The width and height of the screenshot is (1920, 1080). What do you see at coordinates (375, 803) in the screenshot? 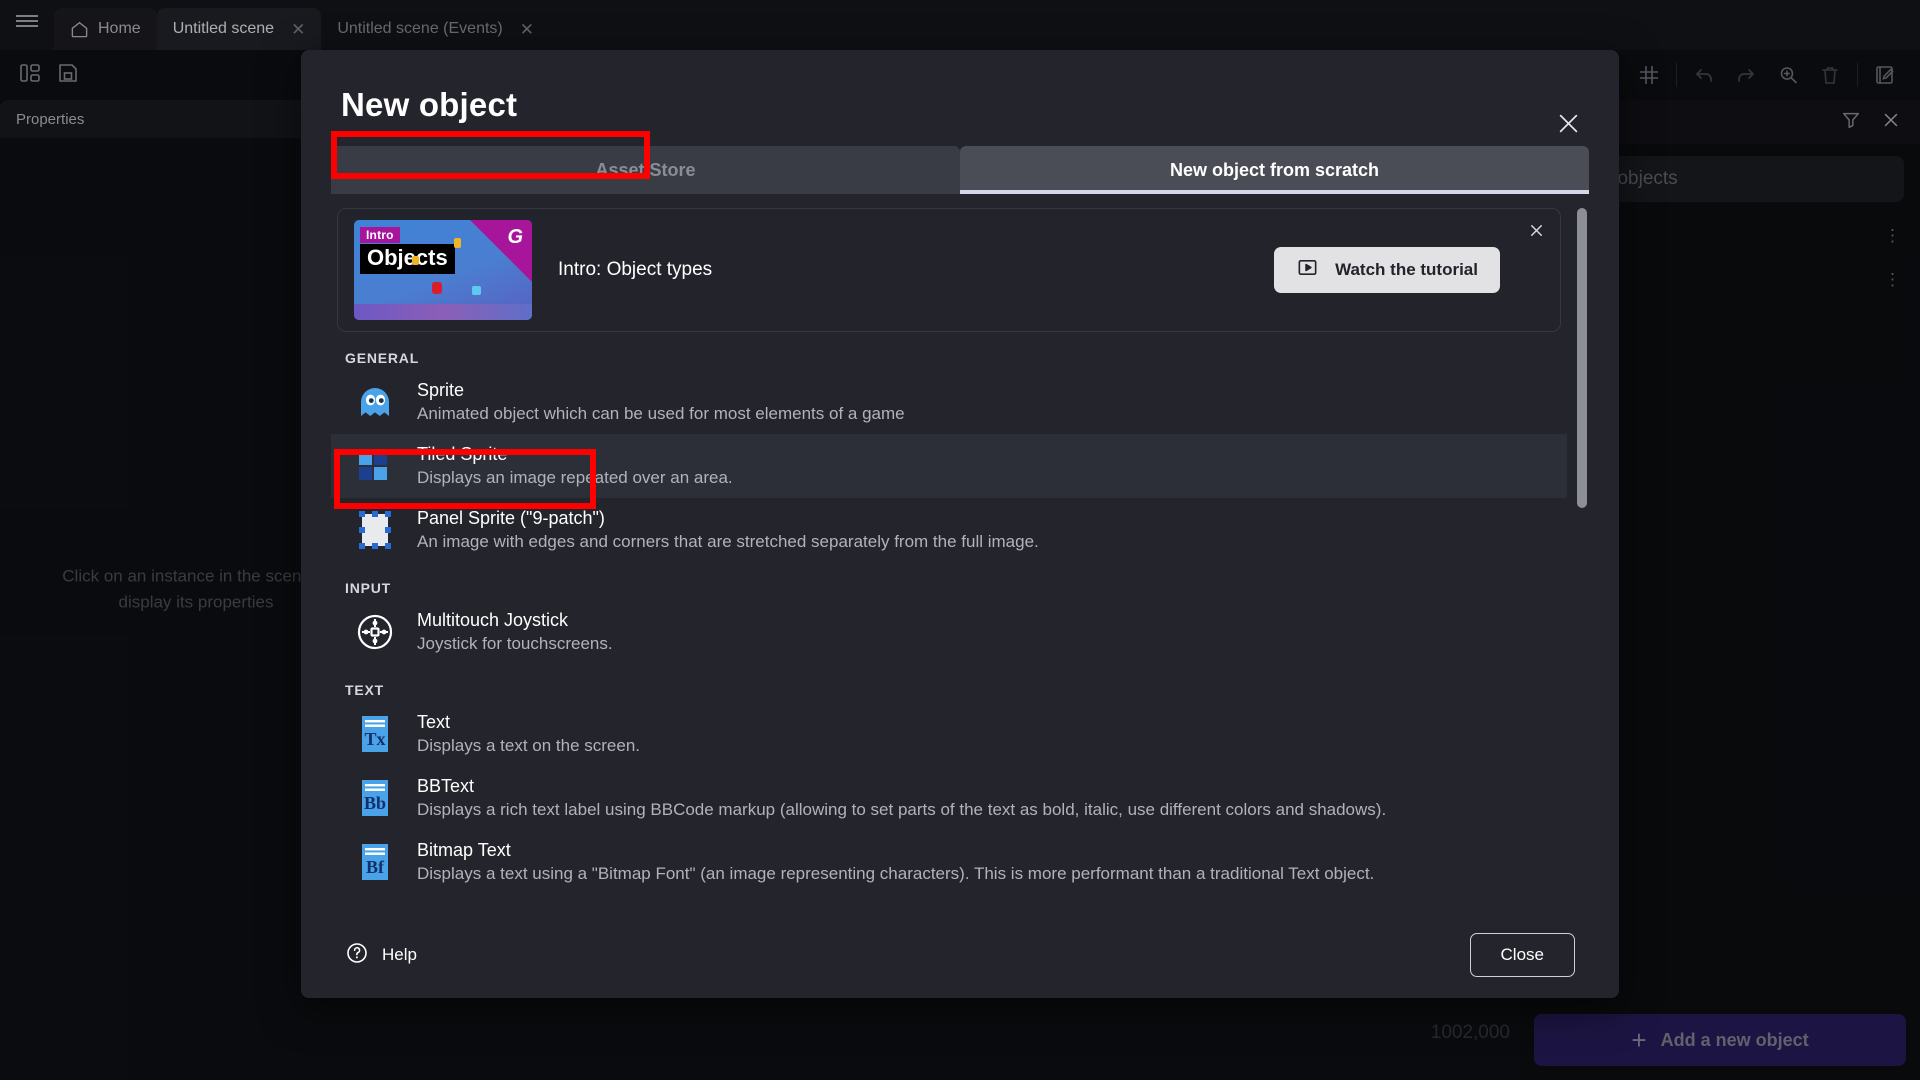
I see `svg-text: Bb` at bounding box center [375, 803].